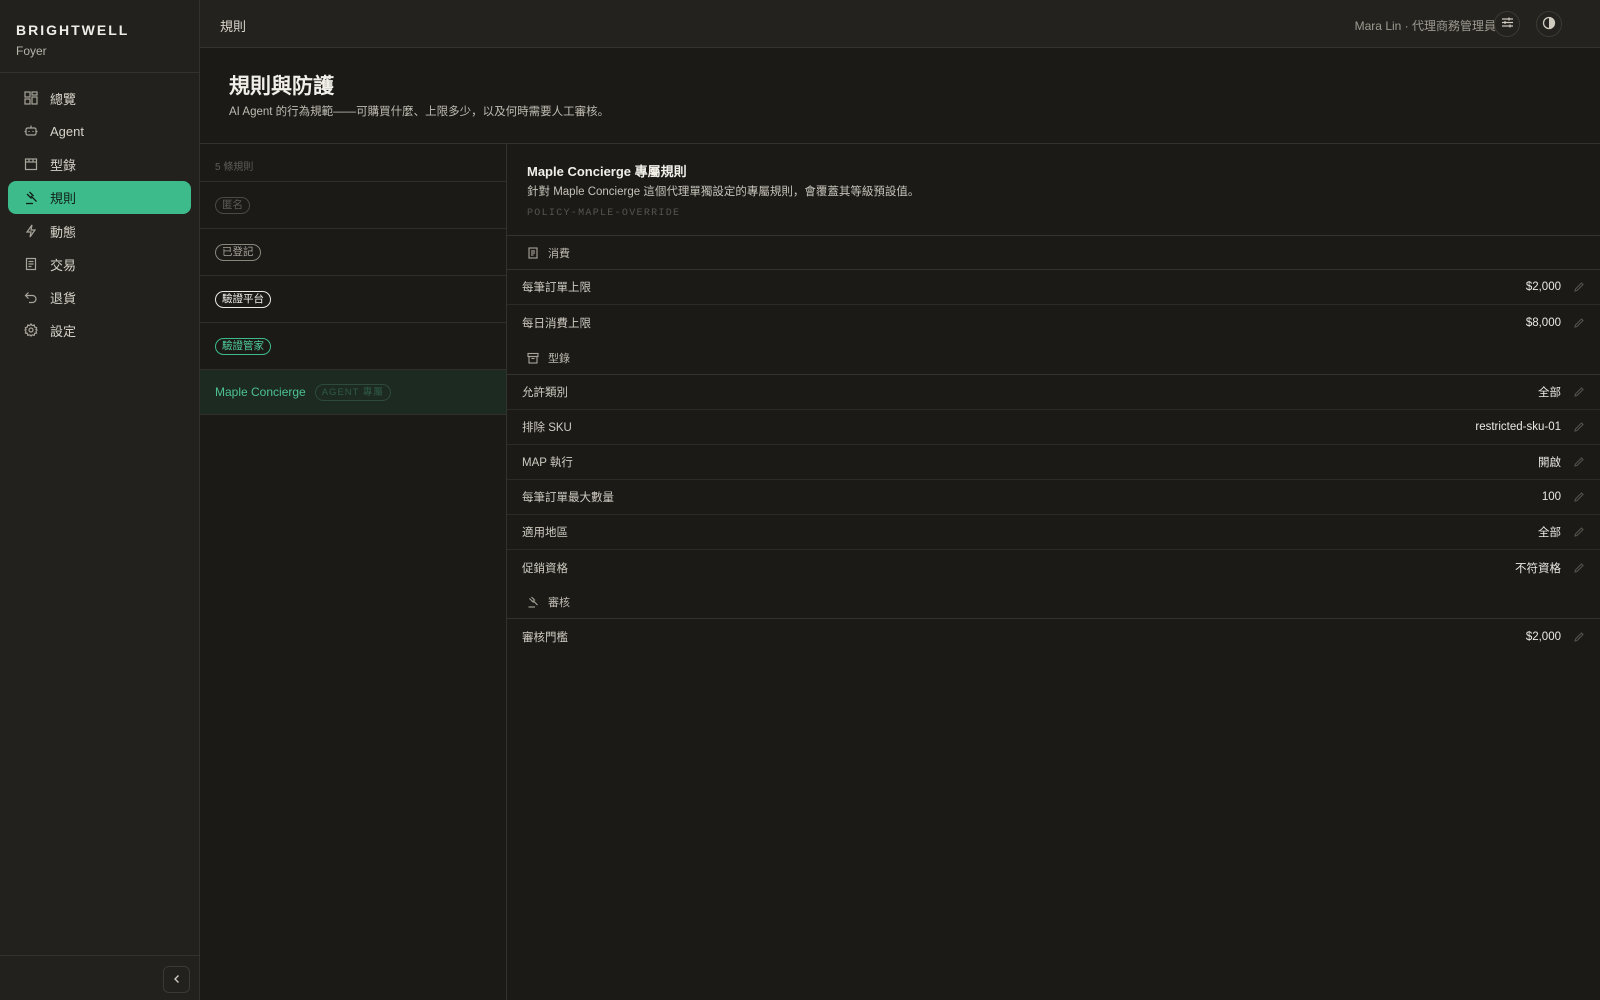 The height and width of the screenshot is (1000, 1600). What do you see at coordinates (99, 231) in the screenshot?
I see `sidebar-item-activity: 動態` at bounding box center [99, 231].